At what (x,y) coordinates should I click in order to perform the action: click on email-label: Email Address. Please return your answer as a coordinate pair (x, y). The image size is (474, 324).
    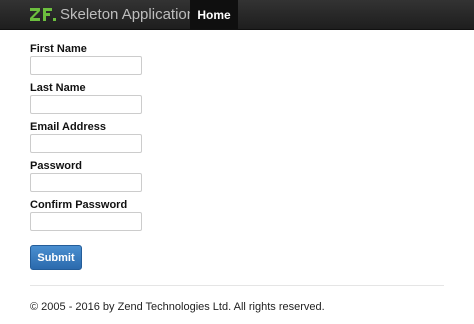
    Looking at the image, I should click on (68, 127).